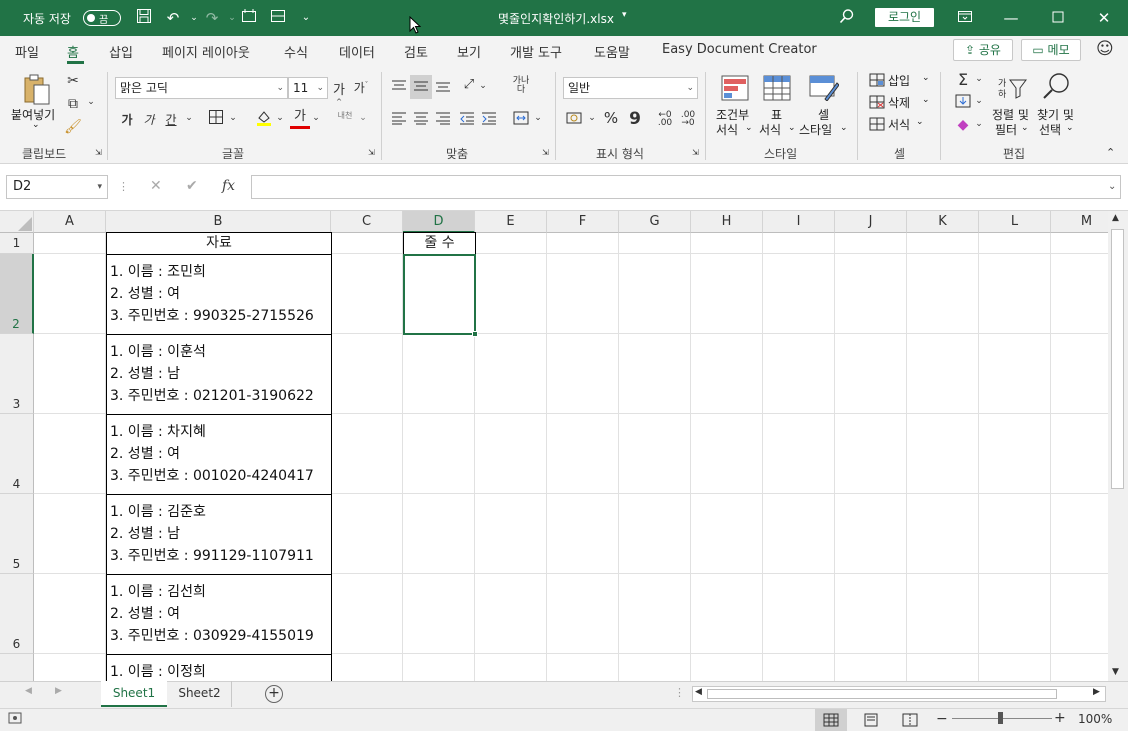 The height and width of the screenshot is (731, 1128). I want to click on align-center-icon, so click(421, 120).